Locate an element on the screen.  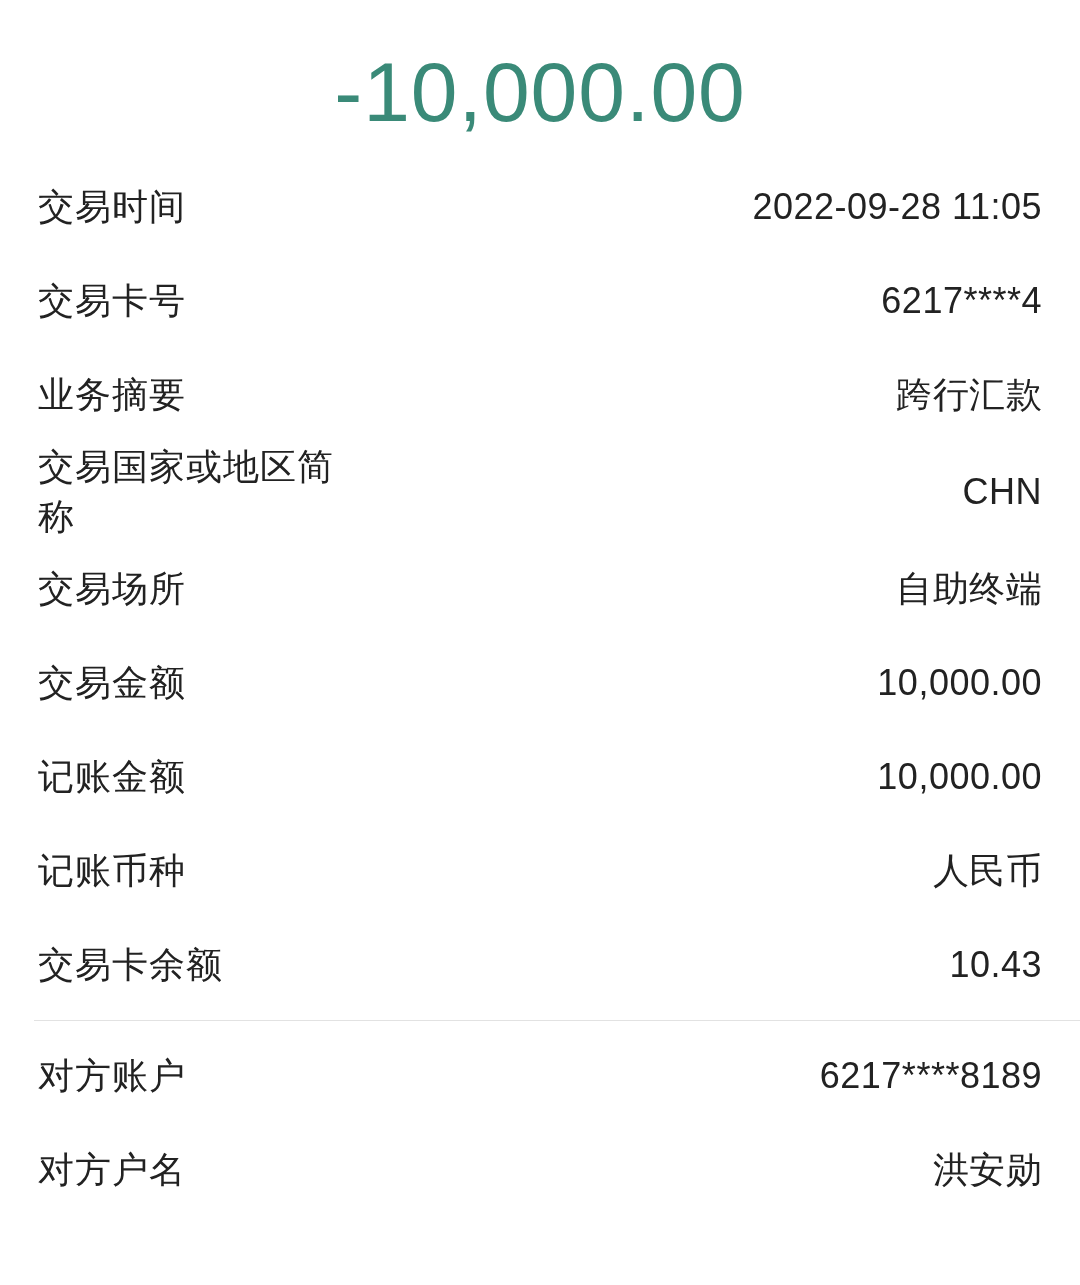
field-label: 业务摘要 is located at coordinates (112, 395).